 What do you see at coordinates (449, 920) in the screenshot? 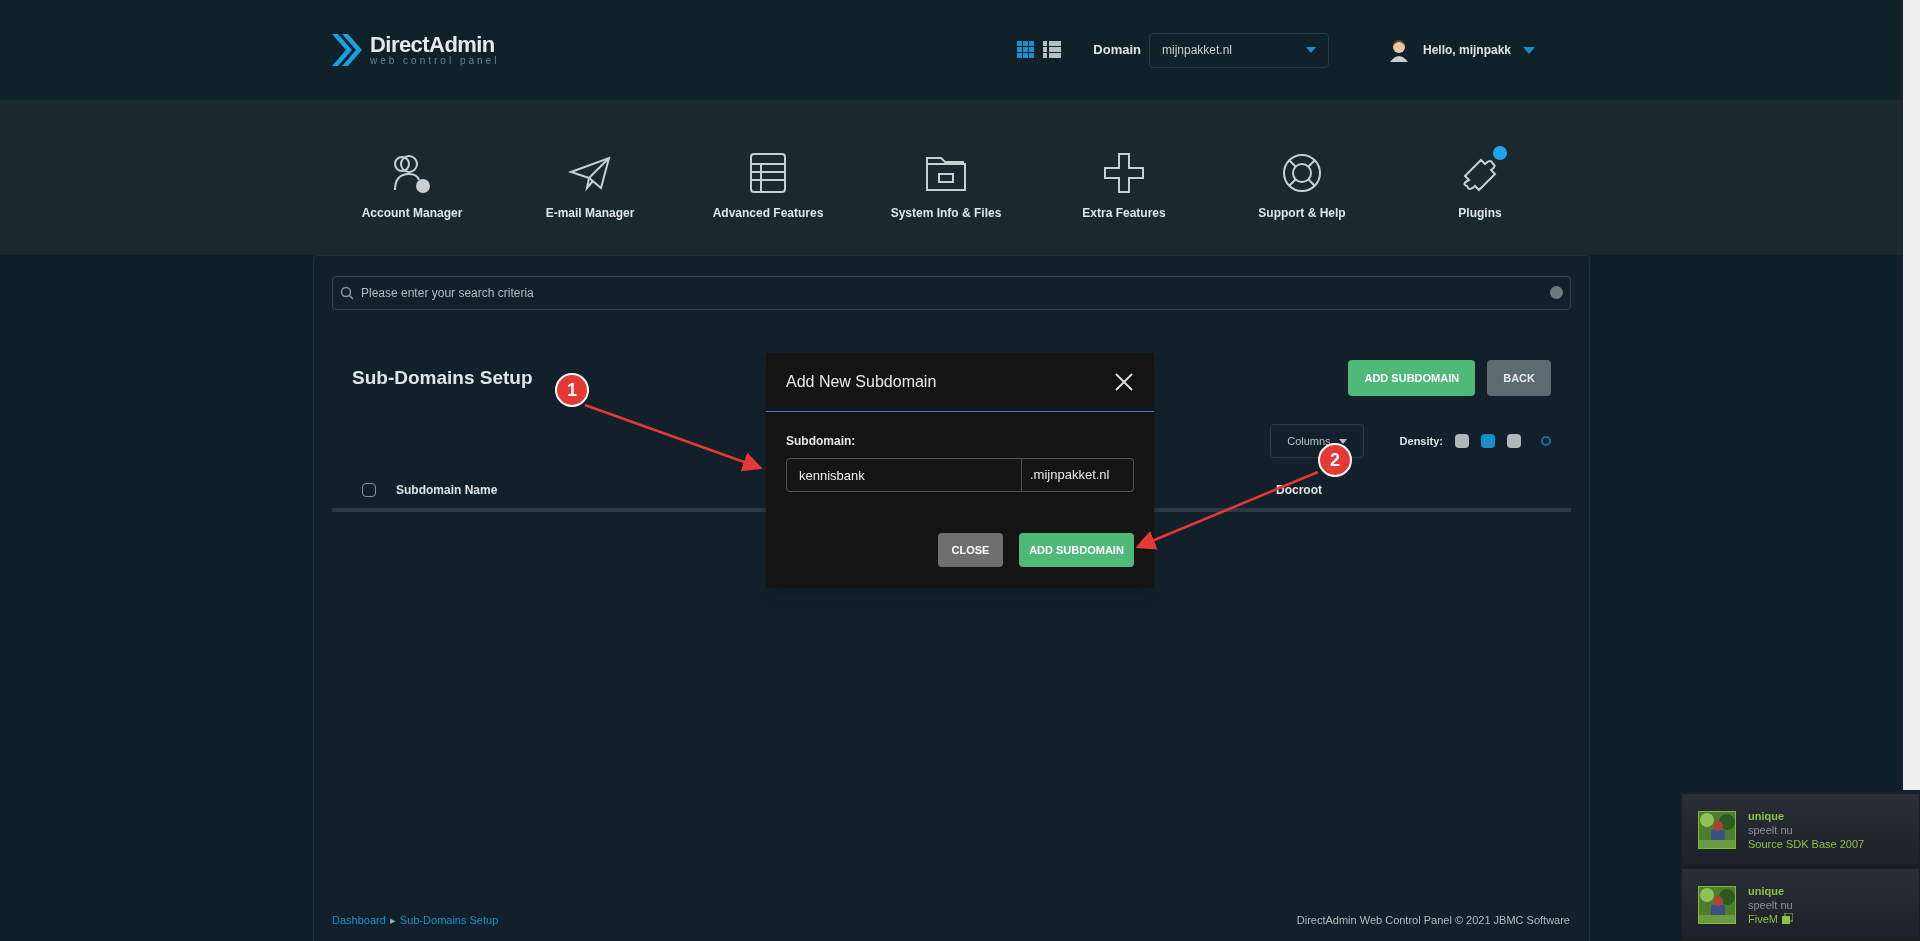
I see `breadcrumb-link: Sub-Domains Setup` at bounding box center [449, 920].